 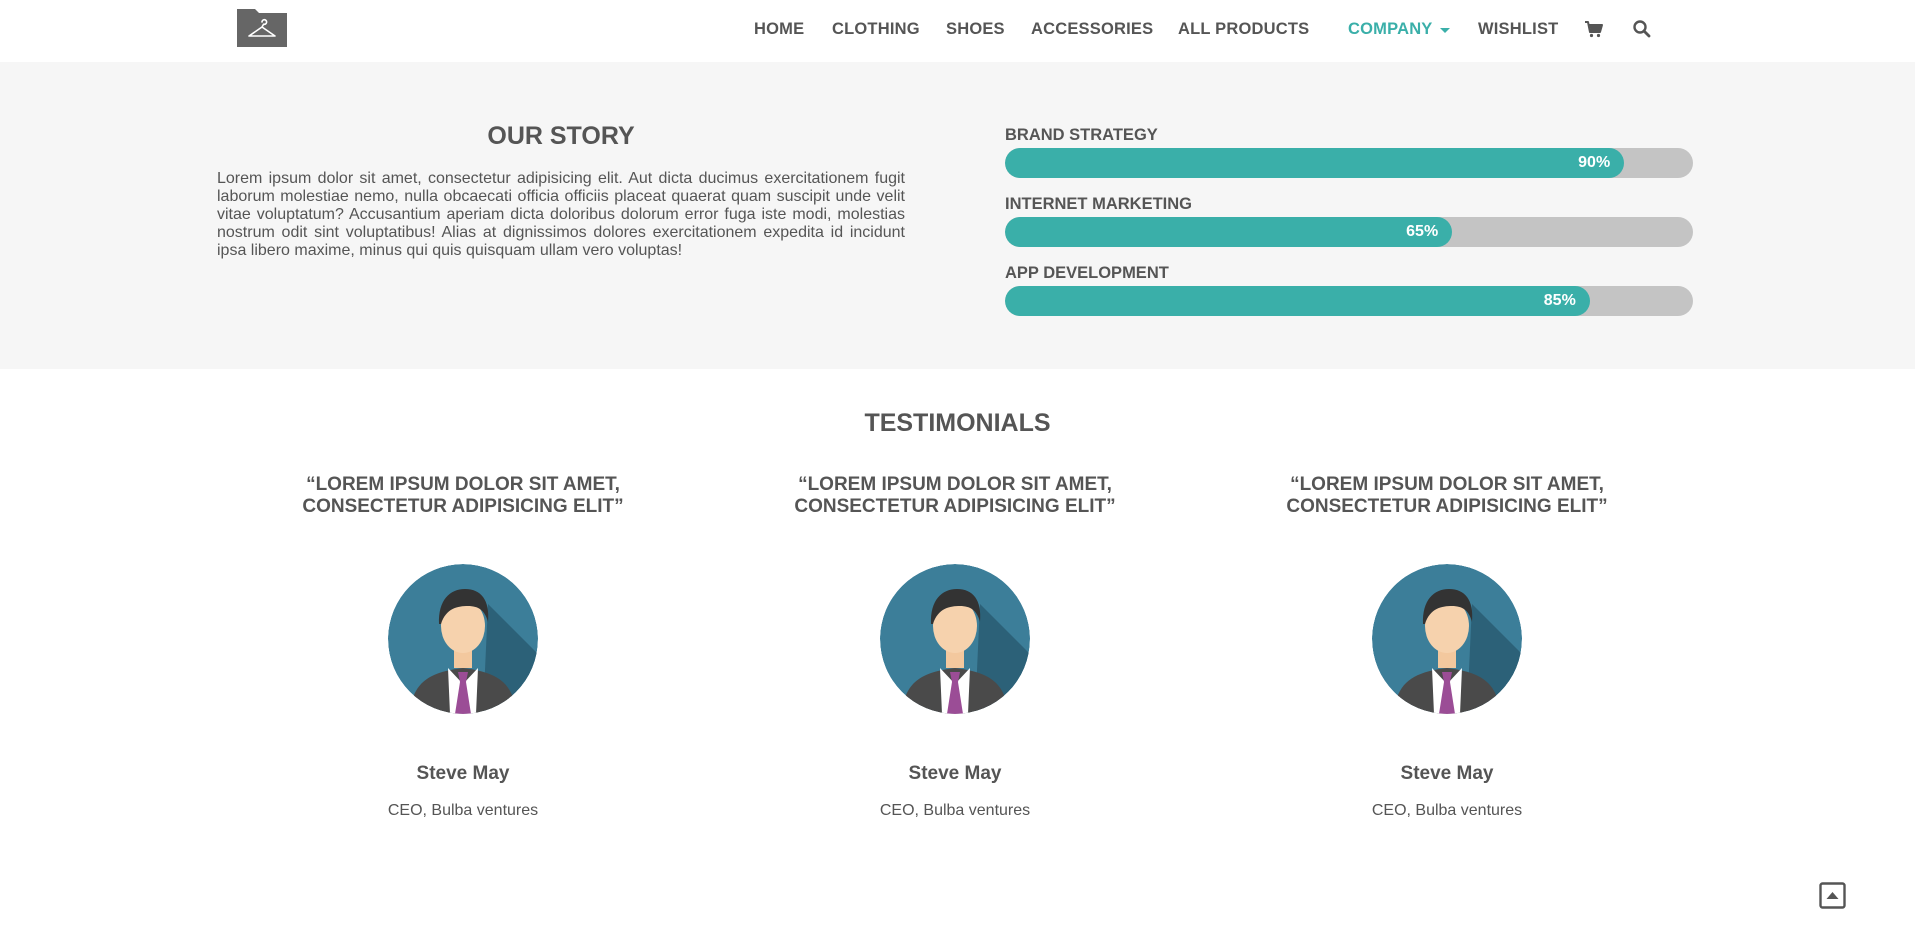 What do you see at coordinates (1444, 31) in the screenshot?
I see `caret-down-icon` at bounding box center [1444, 31].